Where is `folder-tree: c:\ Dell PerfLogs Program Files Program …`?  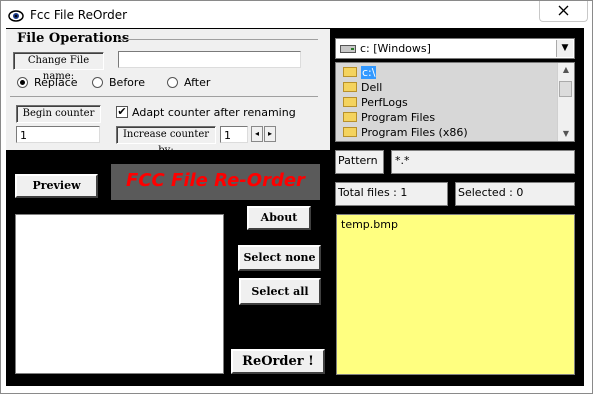
folder-tree: c:\ Dell PerfLogs Program Files Program … is located at coordinates (455, 102).